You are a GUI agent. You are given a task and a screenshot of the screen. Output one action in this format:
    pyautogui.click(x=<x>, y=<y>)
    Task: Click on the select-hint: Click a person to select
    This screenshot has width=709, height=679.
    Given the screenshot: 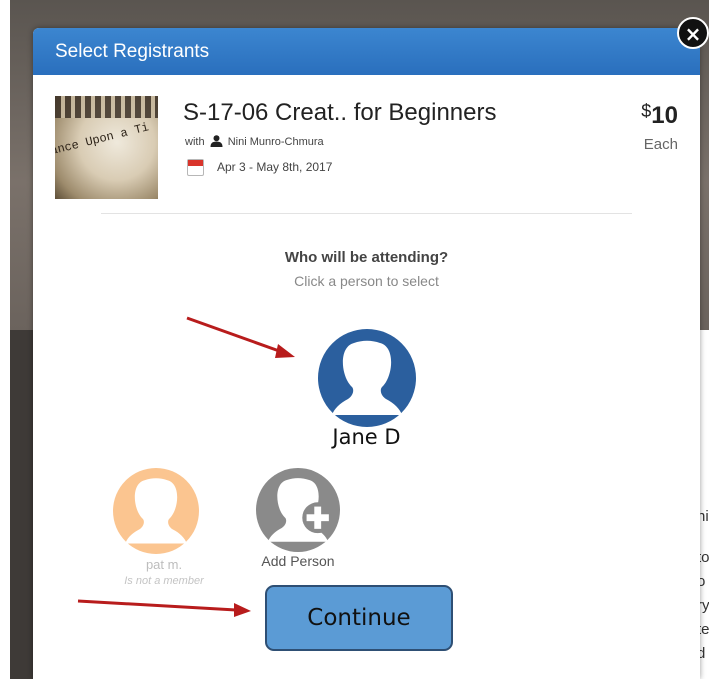 What is the action you would take?
    pyautogui.click(x=366, y=281)
    